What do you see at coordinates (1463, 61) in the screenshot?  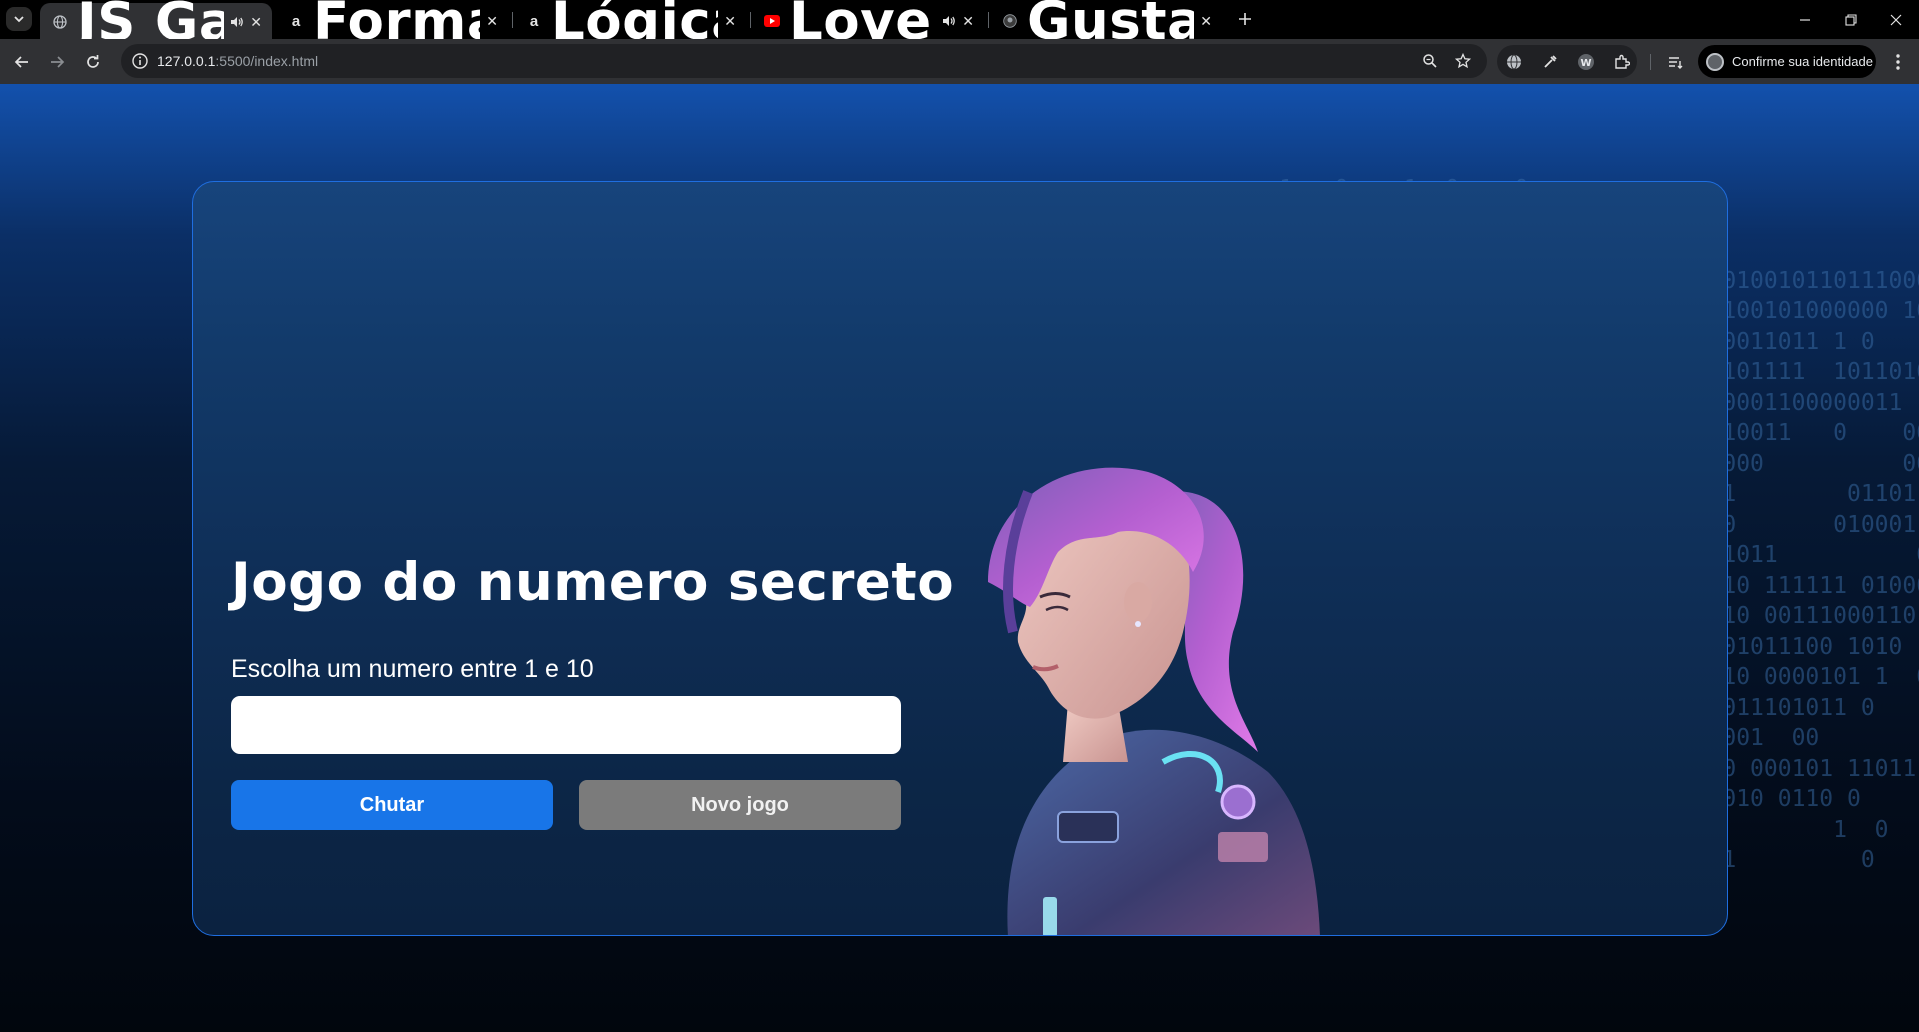 I see `star-icon` at bounding box center [1463, 61].